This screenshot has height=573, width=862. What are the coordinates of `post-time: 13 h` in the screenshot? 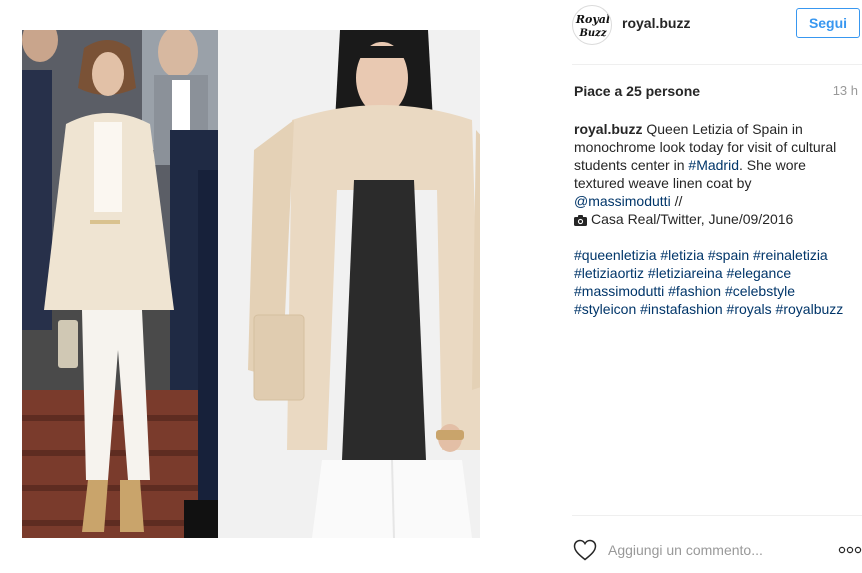 It's located at (845, 90).